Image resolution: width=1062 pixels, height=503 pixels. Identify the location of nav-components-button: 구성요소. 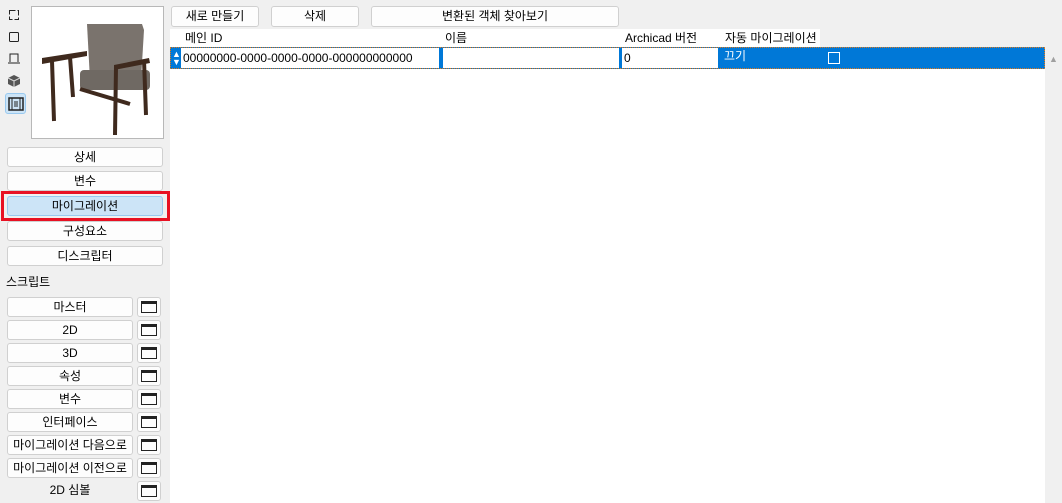
(85, 231).